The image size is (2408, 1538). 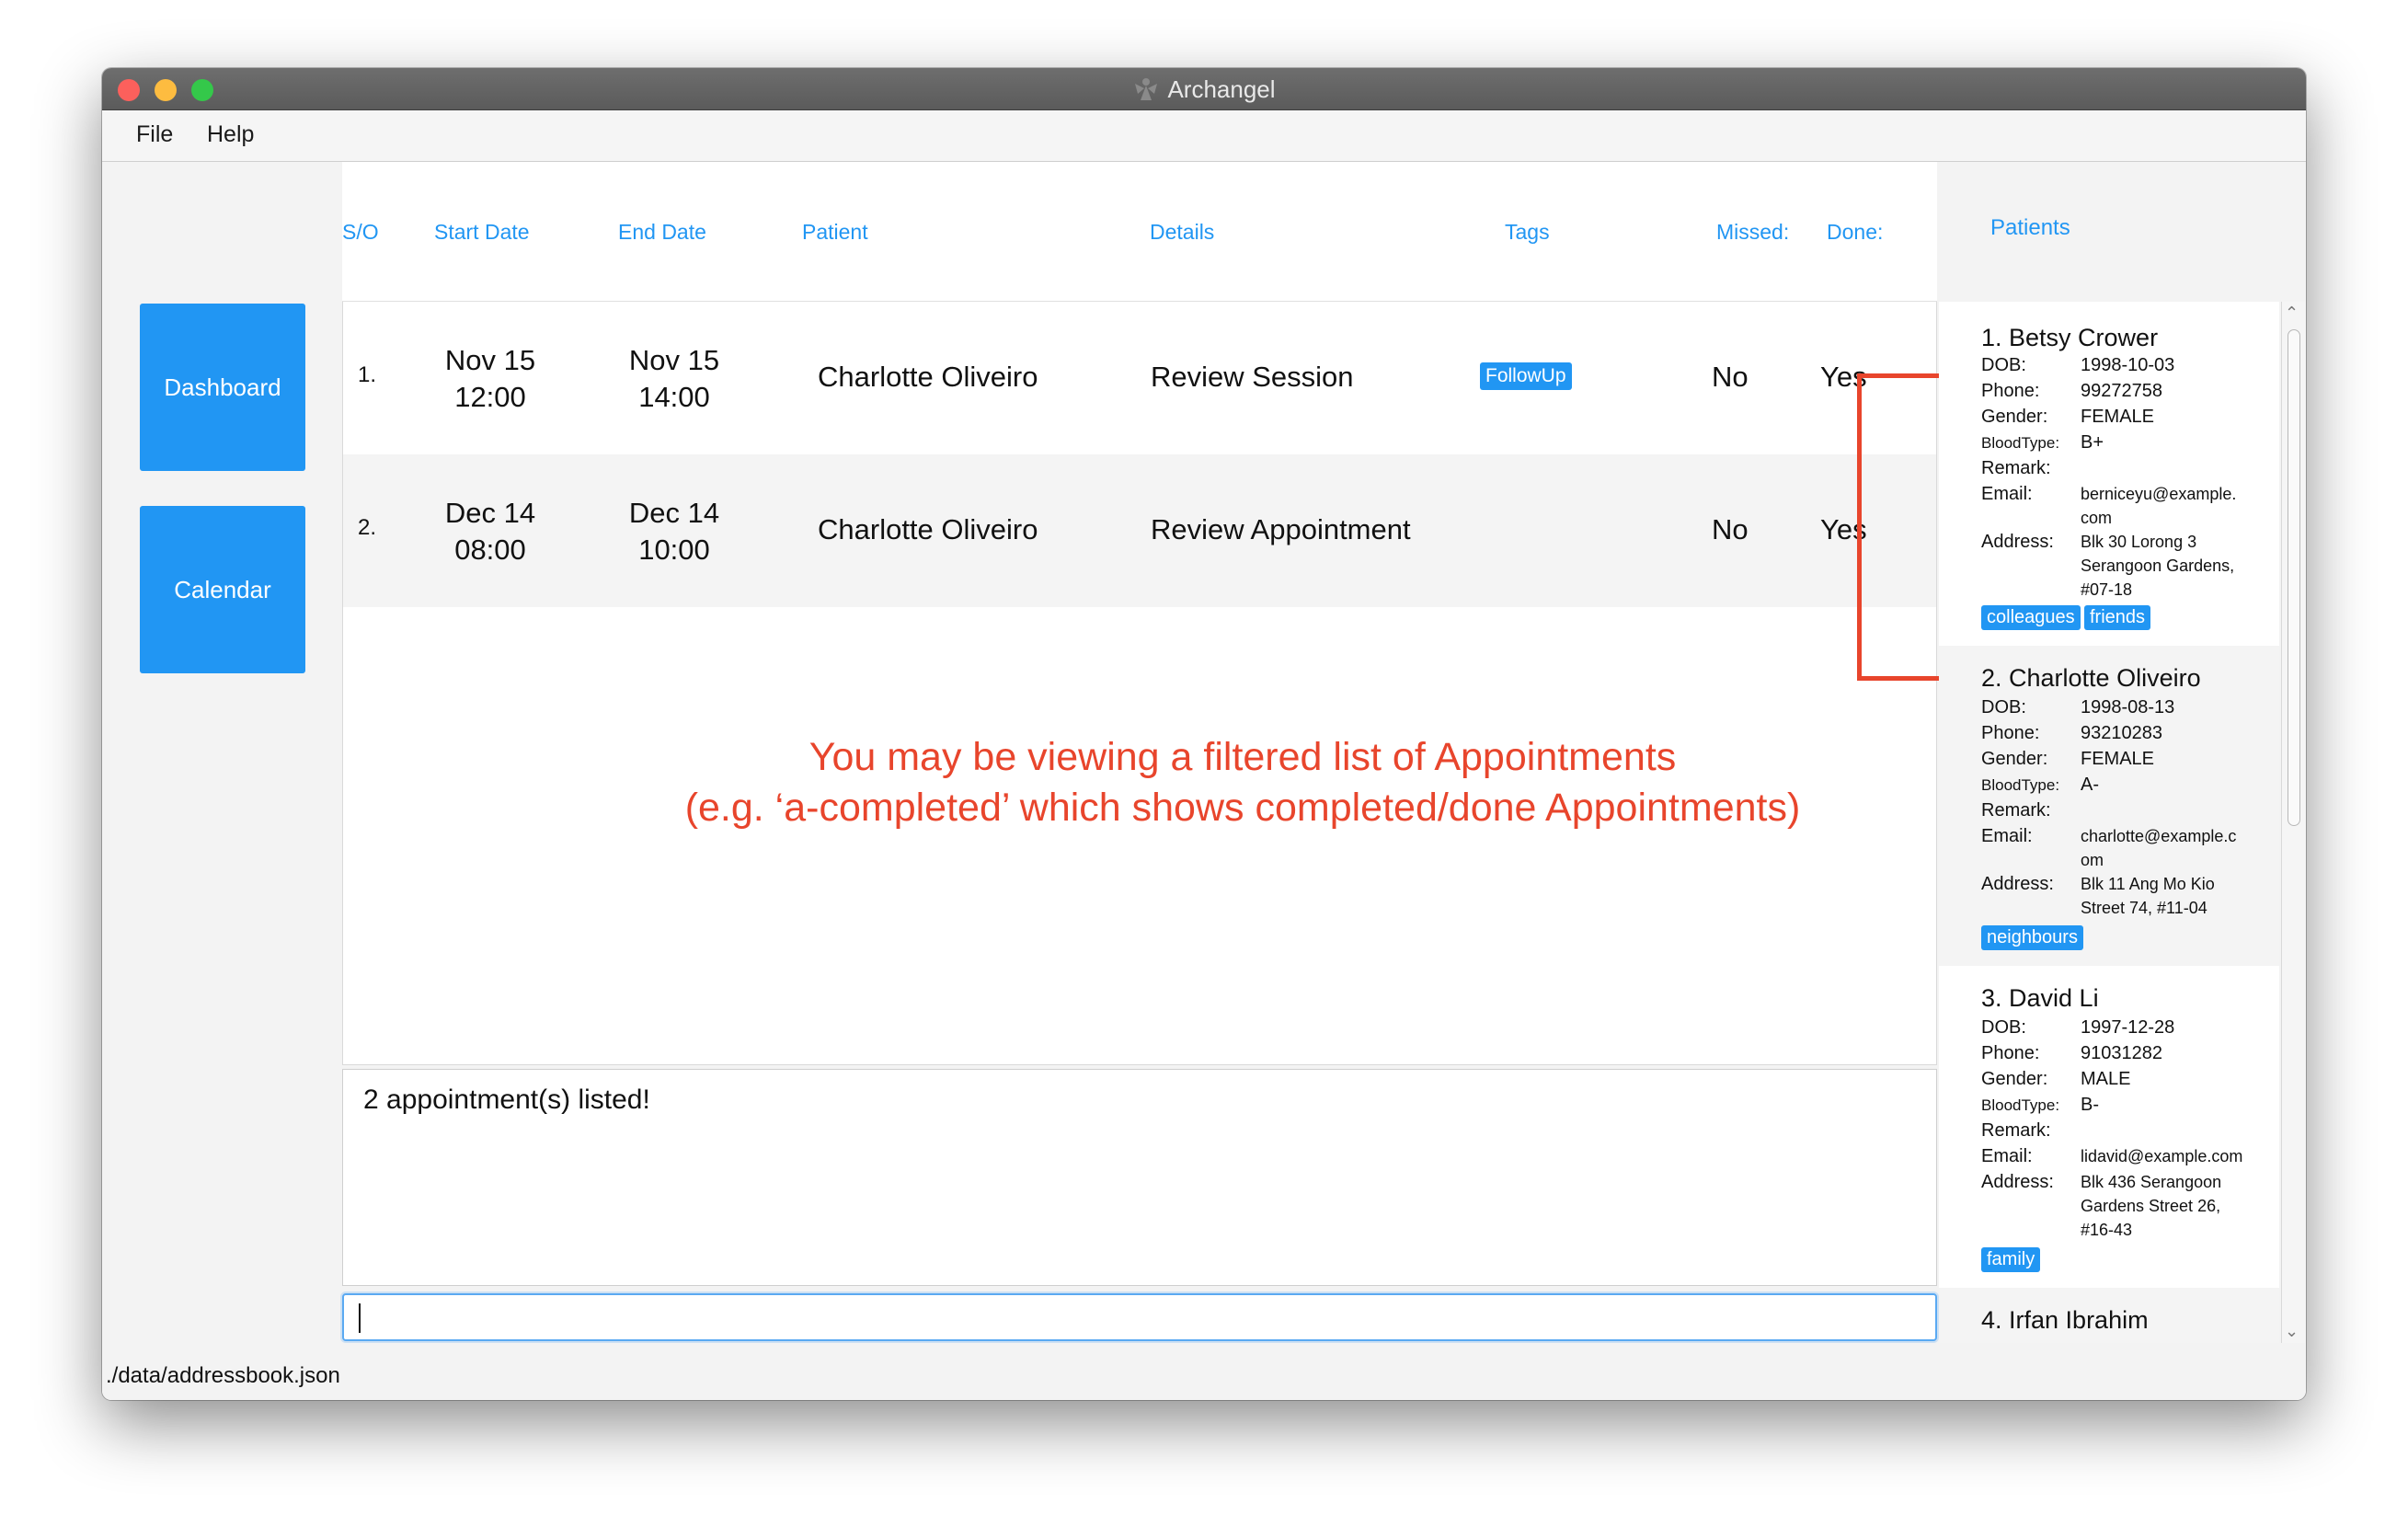 I want to click on header-tags: Tags, so click(x=1527, y=232).